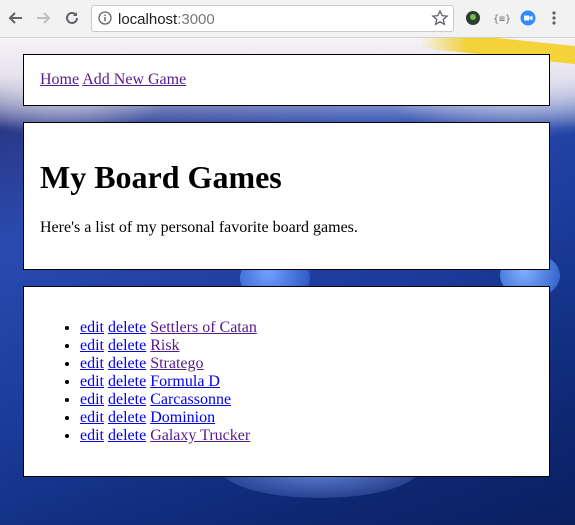 Image resolution: width=575 pixels, height=525 pixels. I want to click on address-bar: localhost:3000, so click(272, 18).